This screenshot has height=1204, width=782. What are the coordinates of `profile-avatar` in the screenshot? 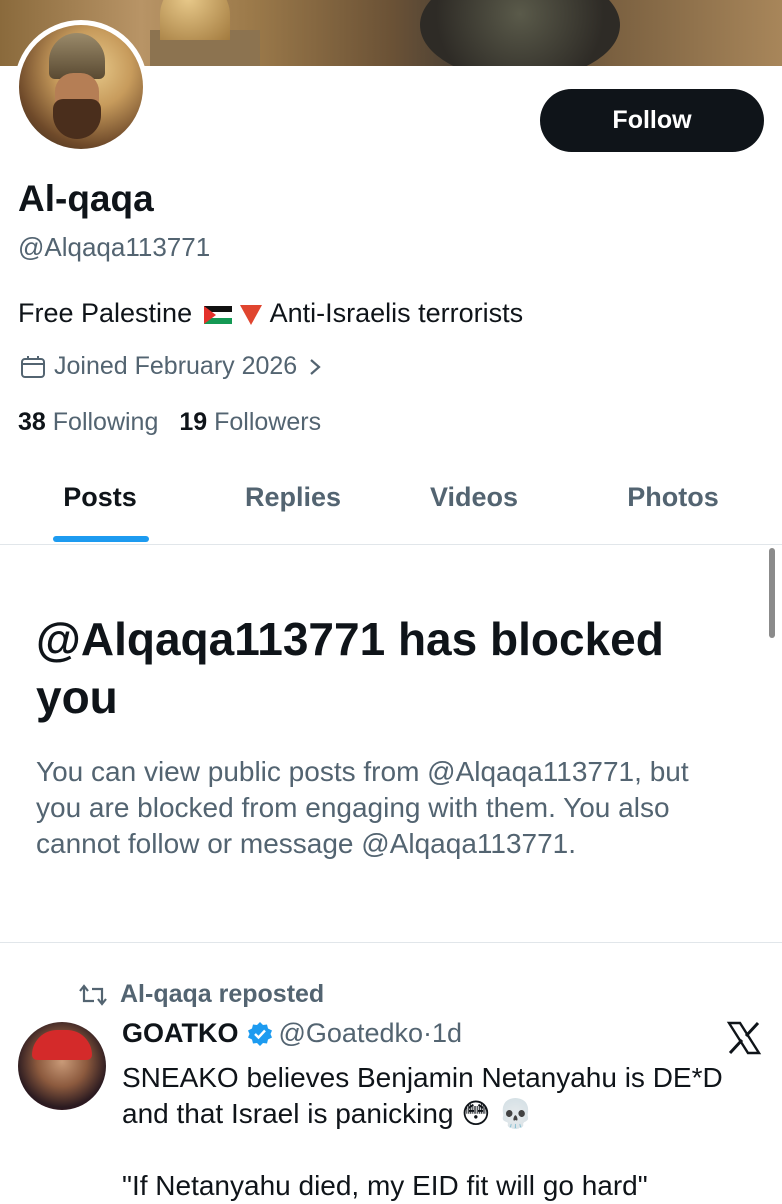 It's located at (81, 87).